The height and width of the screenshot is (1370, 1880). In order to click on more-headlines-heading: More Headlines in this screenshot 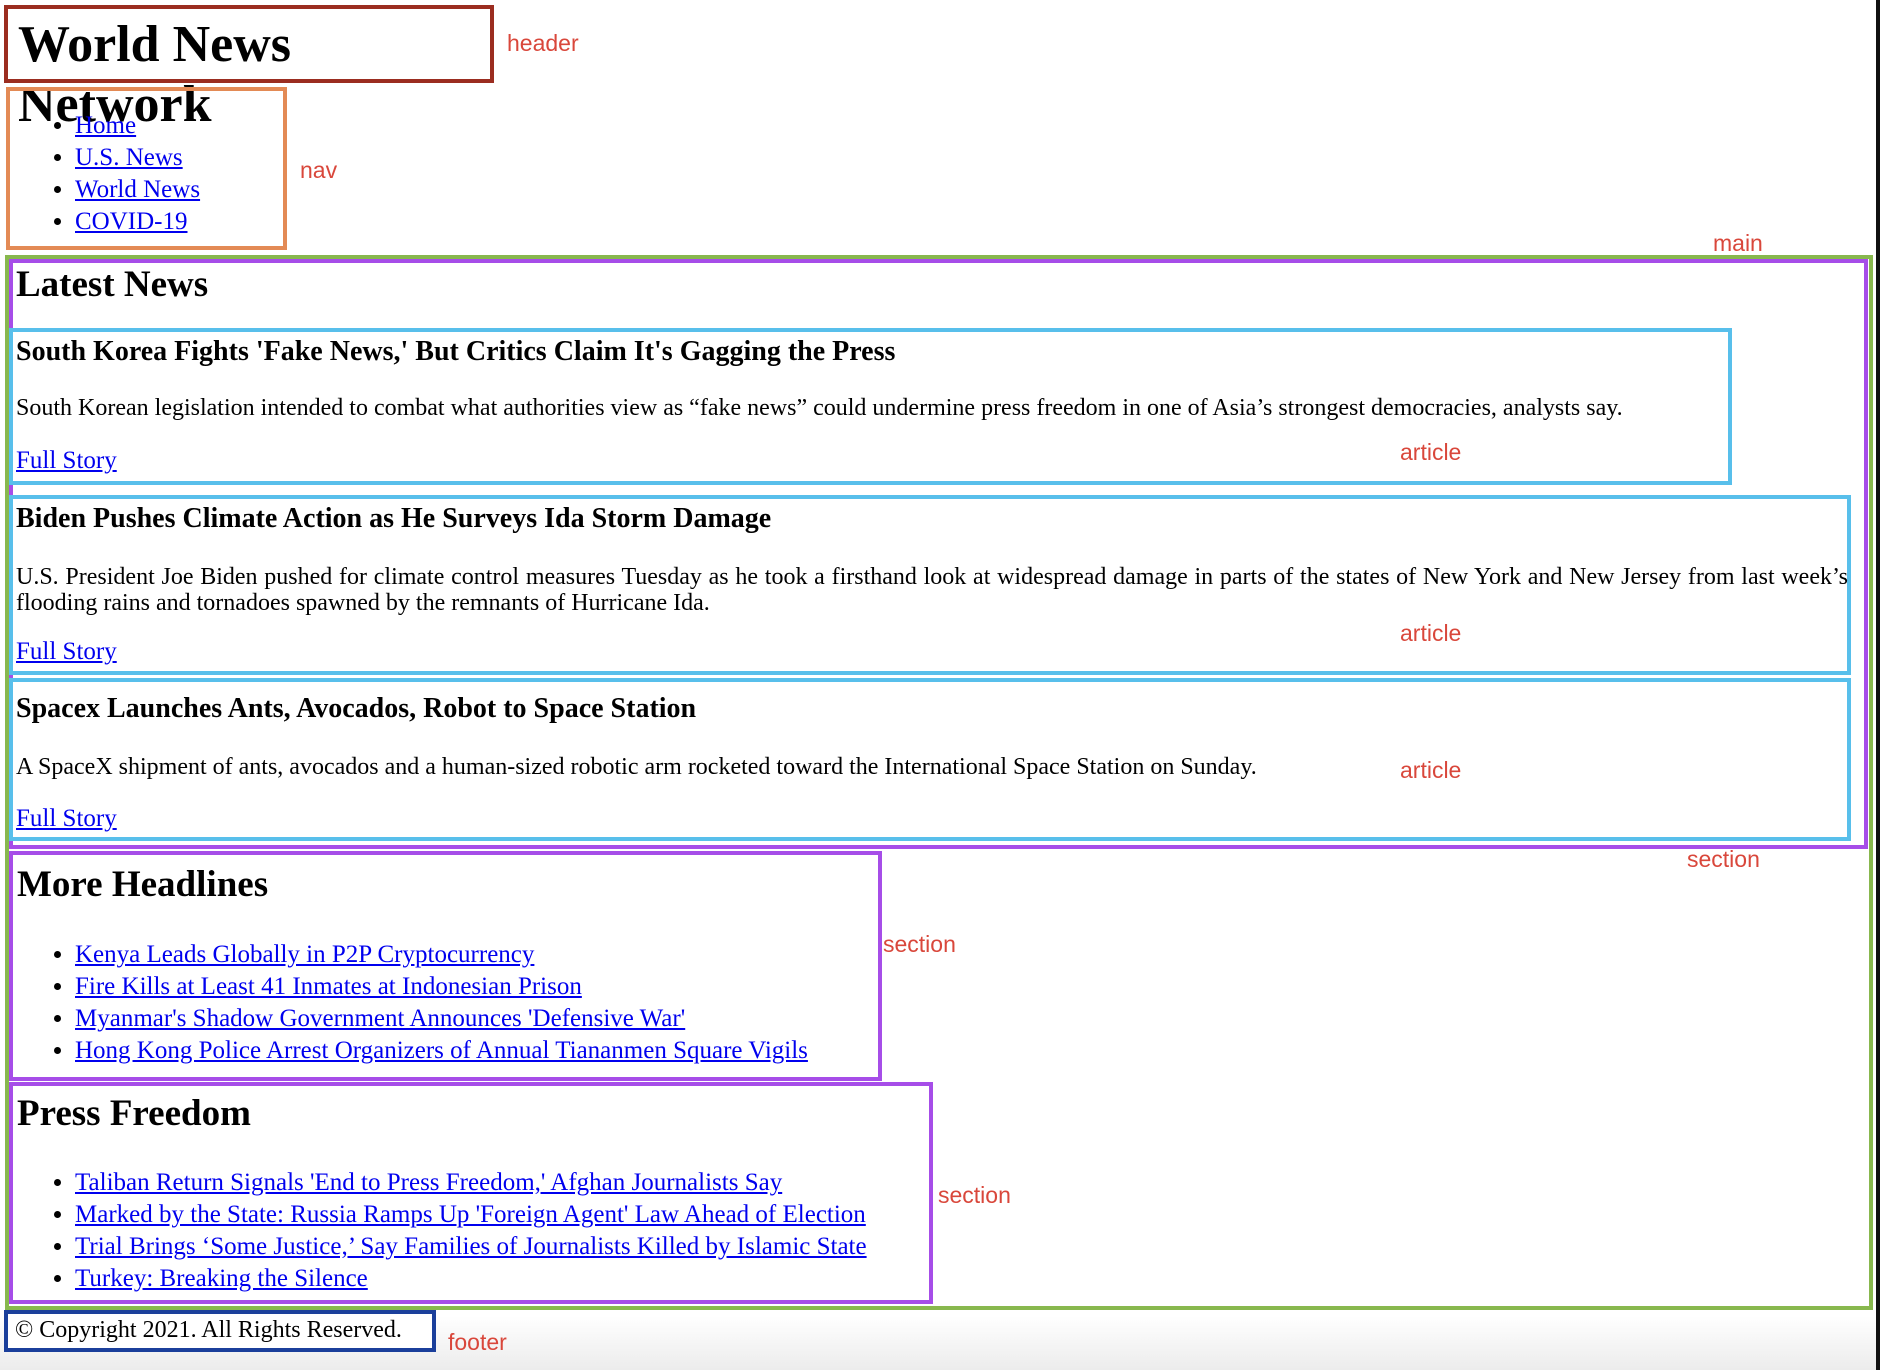, I will do `click(143, 884)`.